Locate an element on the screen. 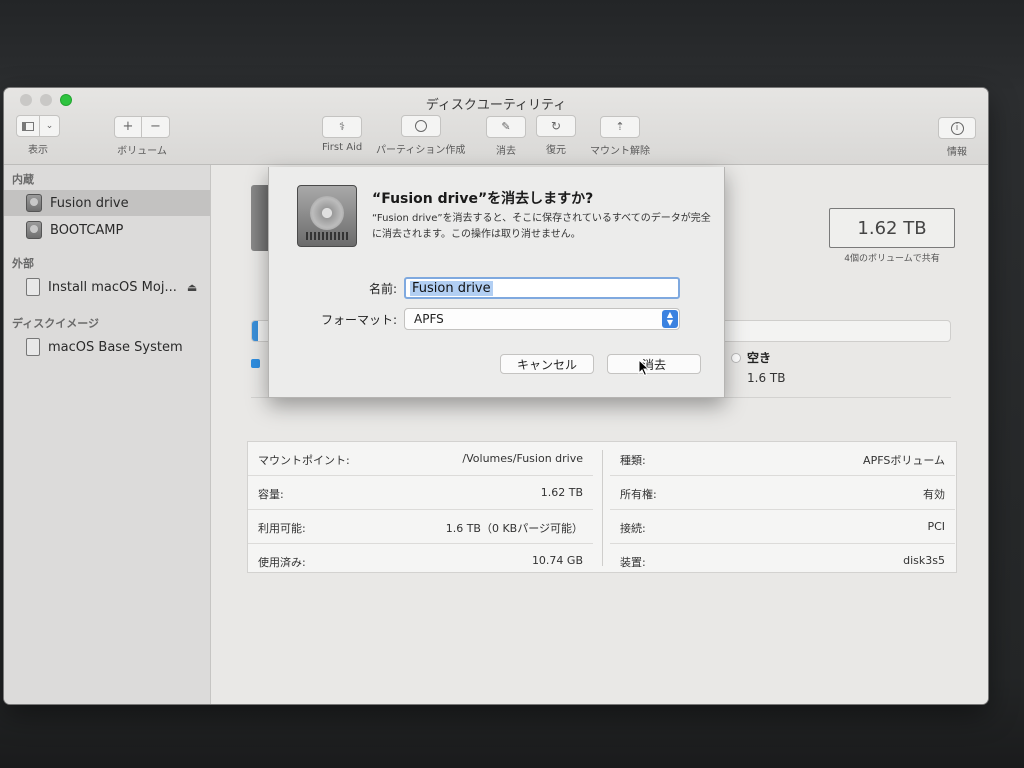  info-key: 接続: is located at coordinates (633, 528).